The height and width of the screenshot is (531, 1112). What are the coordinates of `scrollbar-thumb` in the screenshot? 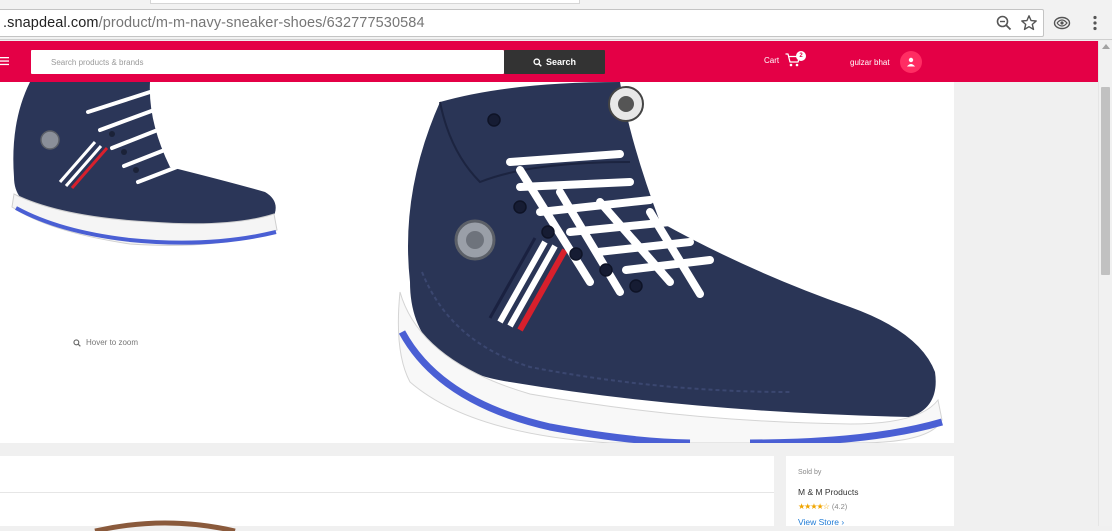 It's located at (1105, 181).